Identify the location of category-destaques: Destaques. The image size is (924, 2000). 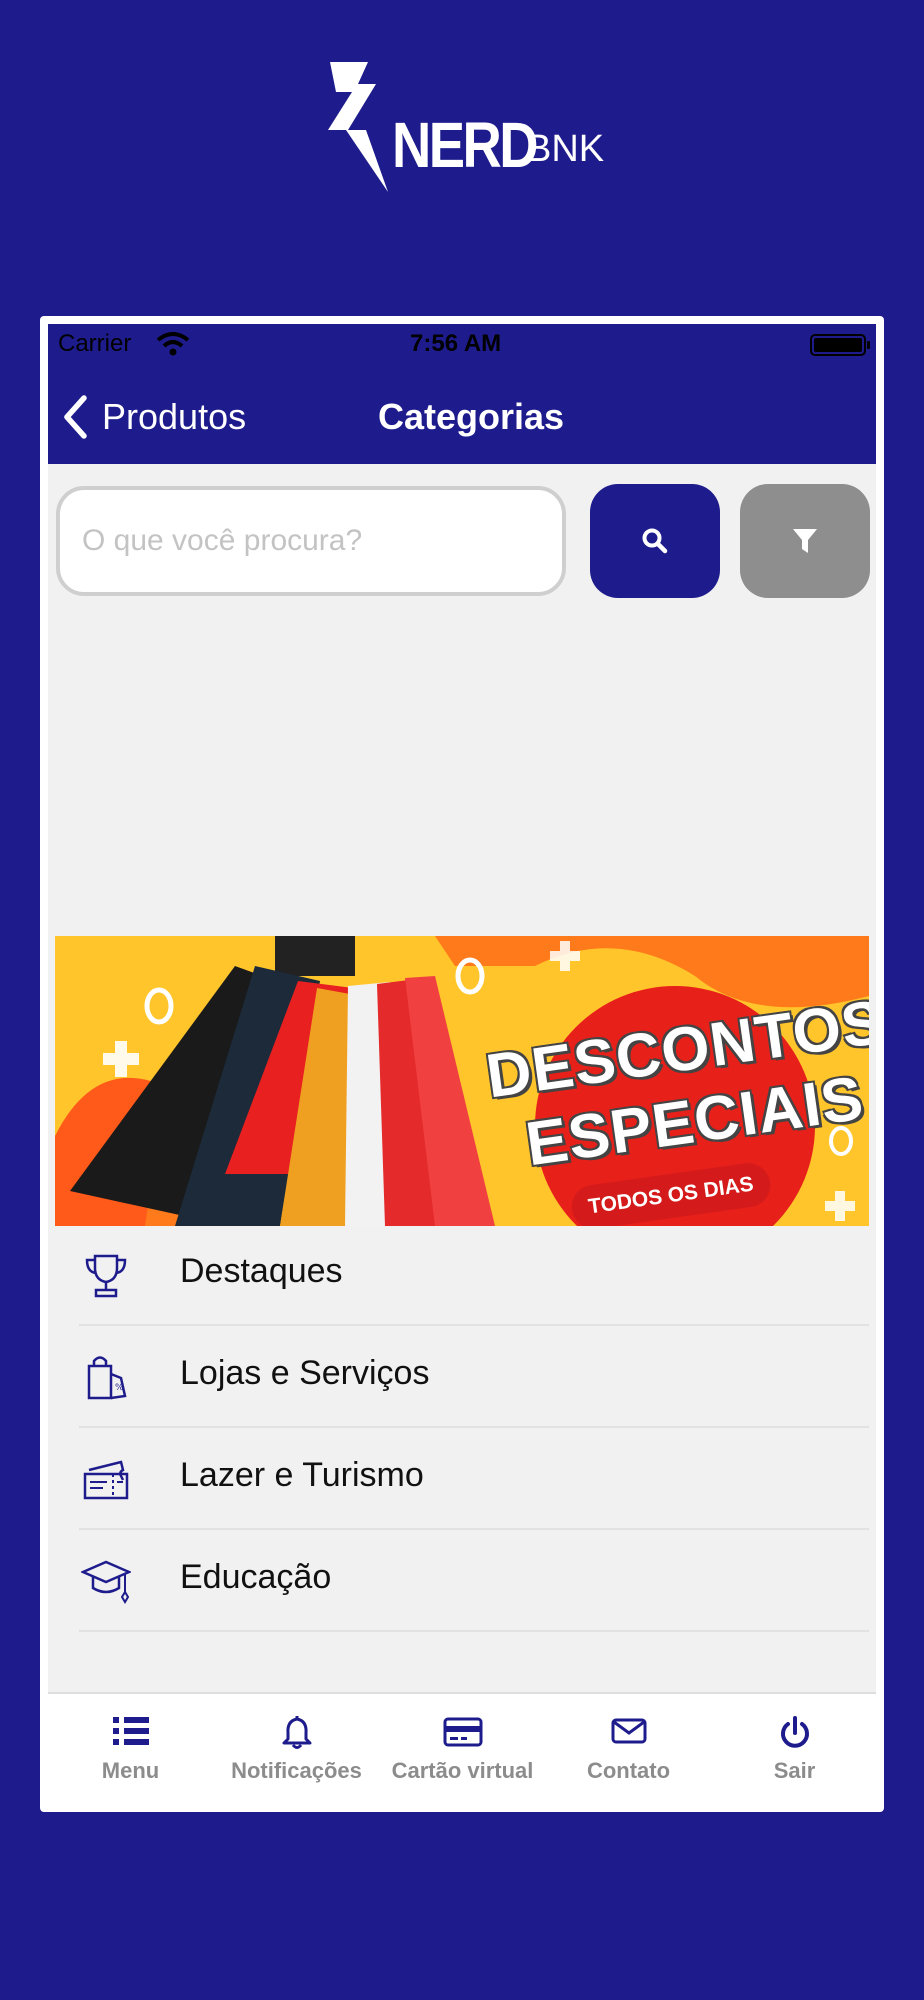
(462, 1275).